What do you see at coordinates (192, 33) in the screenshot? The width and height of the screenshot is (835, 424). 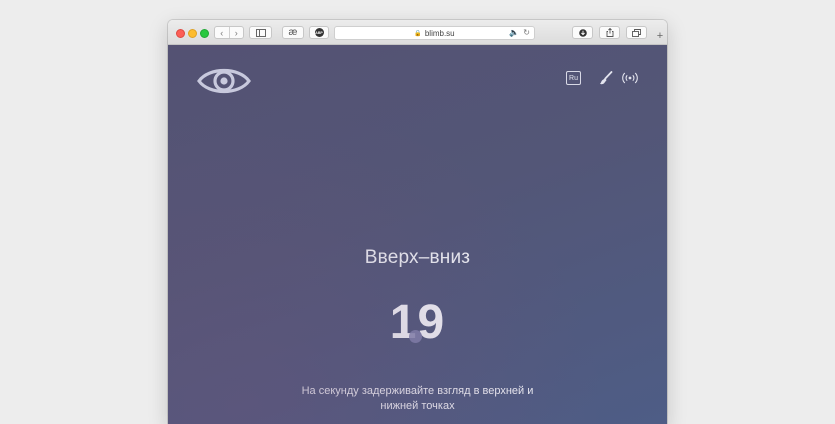 I see `minimize-window-button` at bounding box center [192, 33].